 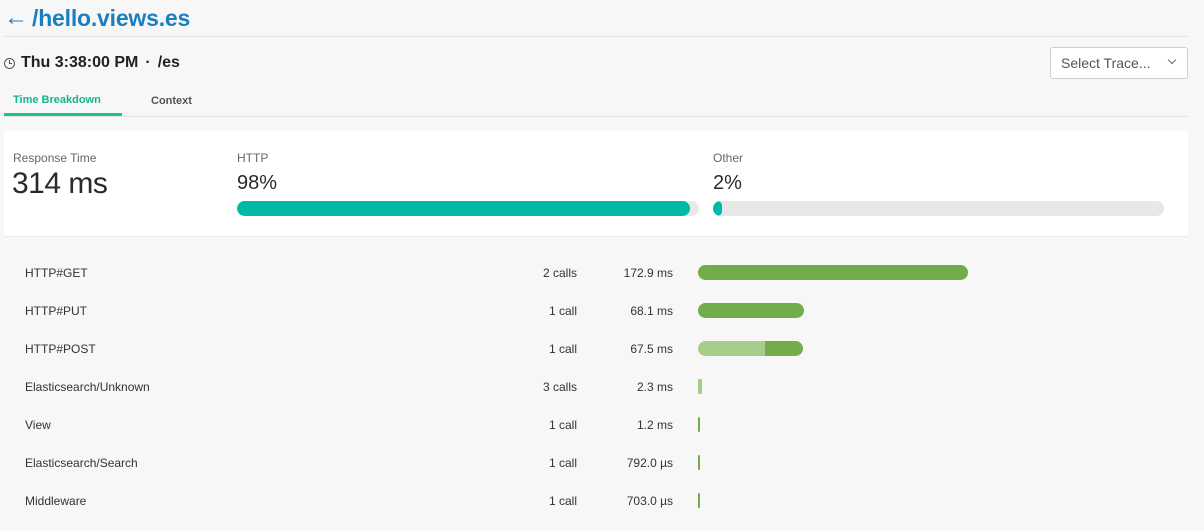 I want to click on title-row: ← /hello.views.es, so click(x=97, y=18).